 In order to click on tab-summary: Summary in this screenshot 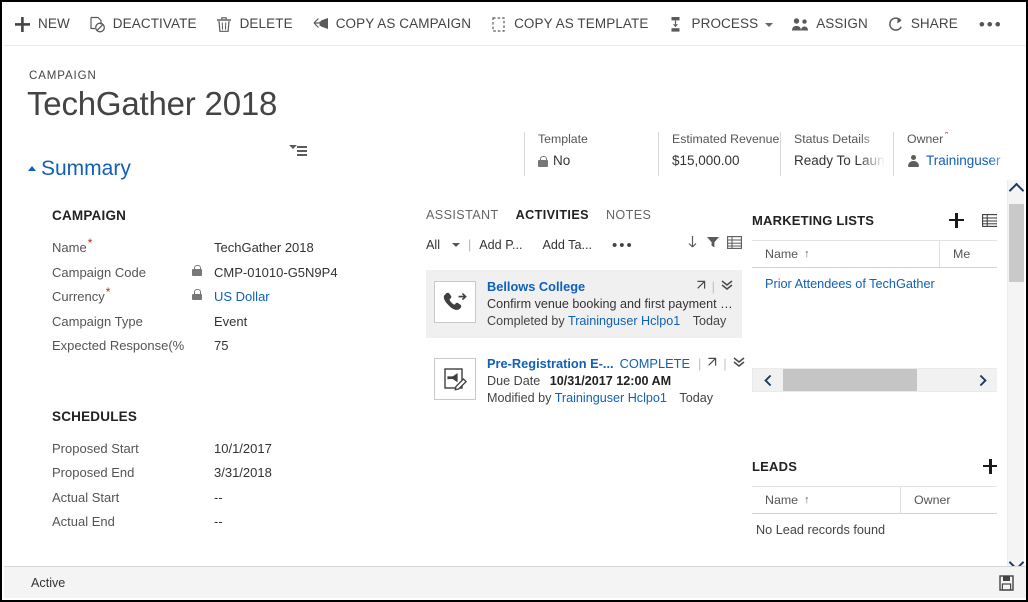, I will do `click(79, 169)`.